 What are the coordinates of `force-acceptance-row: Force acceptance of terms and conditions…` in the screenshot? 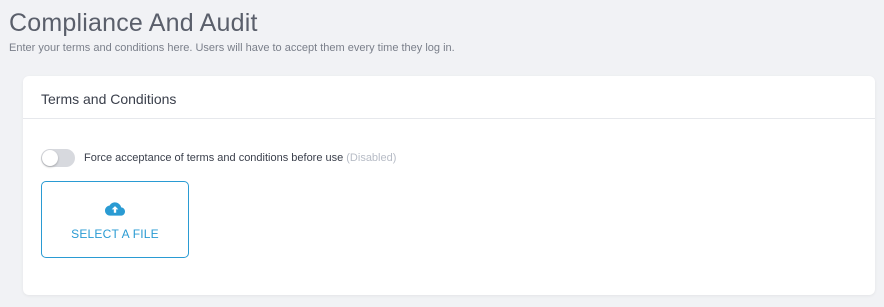 It's located at (218, 158).